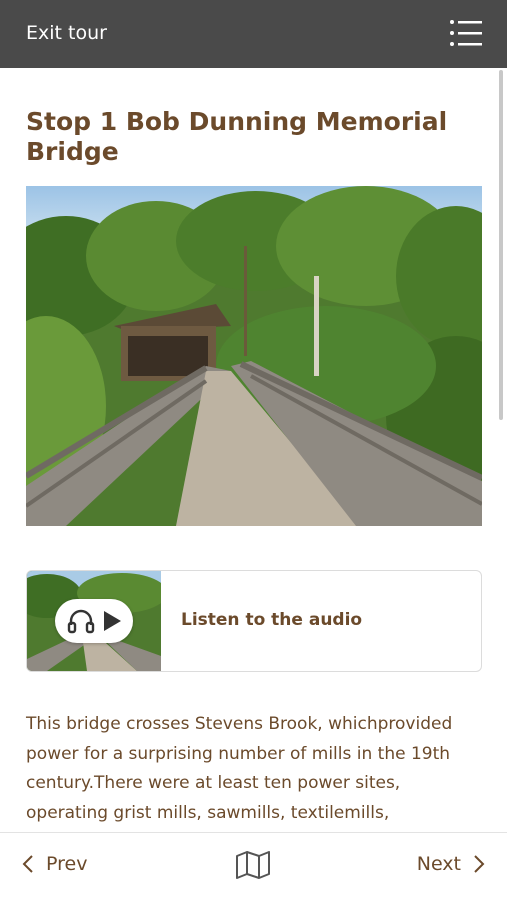 Image resolution: width=507 pixels, height=901 pixels. Describe the element at coordinates (27, 864) in the screenshot. I see `chevron-left-icon` at that location.